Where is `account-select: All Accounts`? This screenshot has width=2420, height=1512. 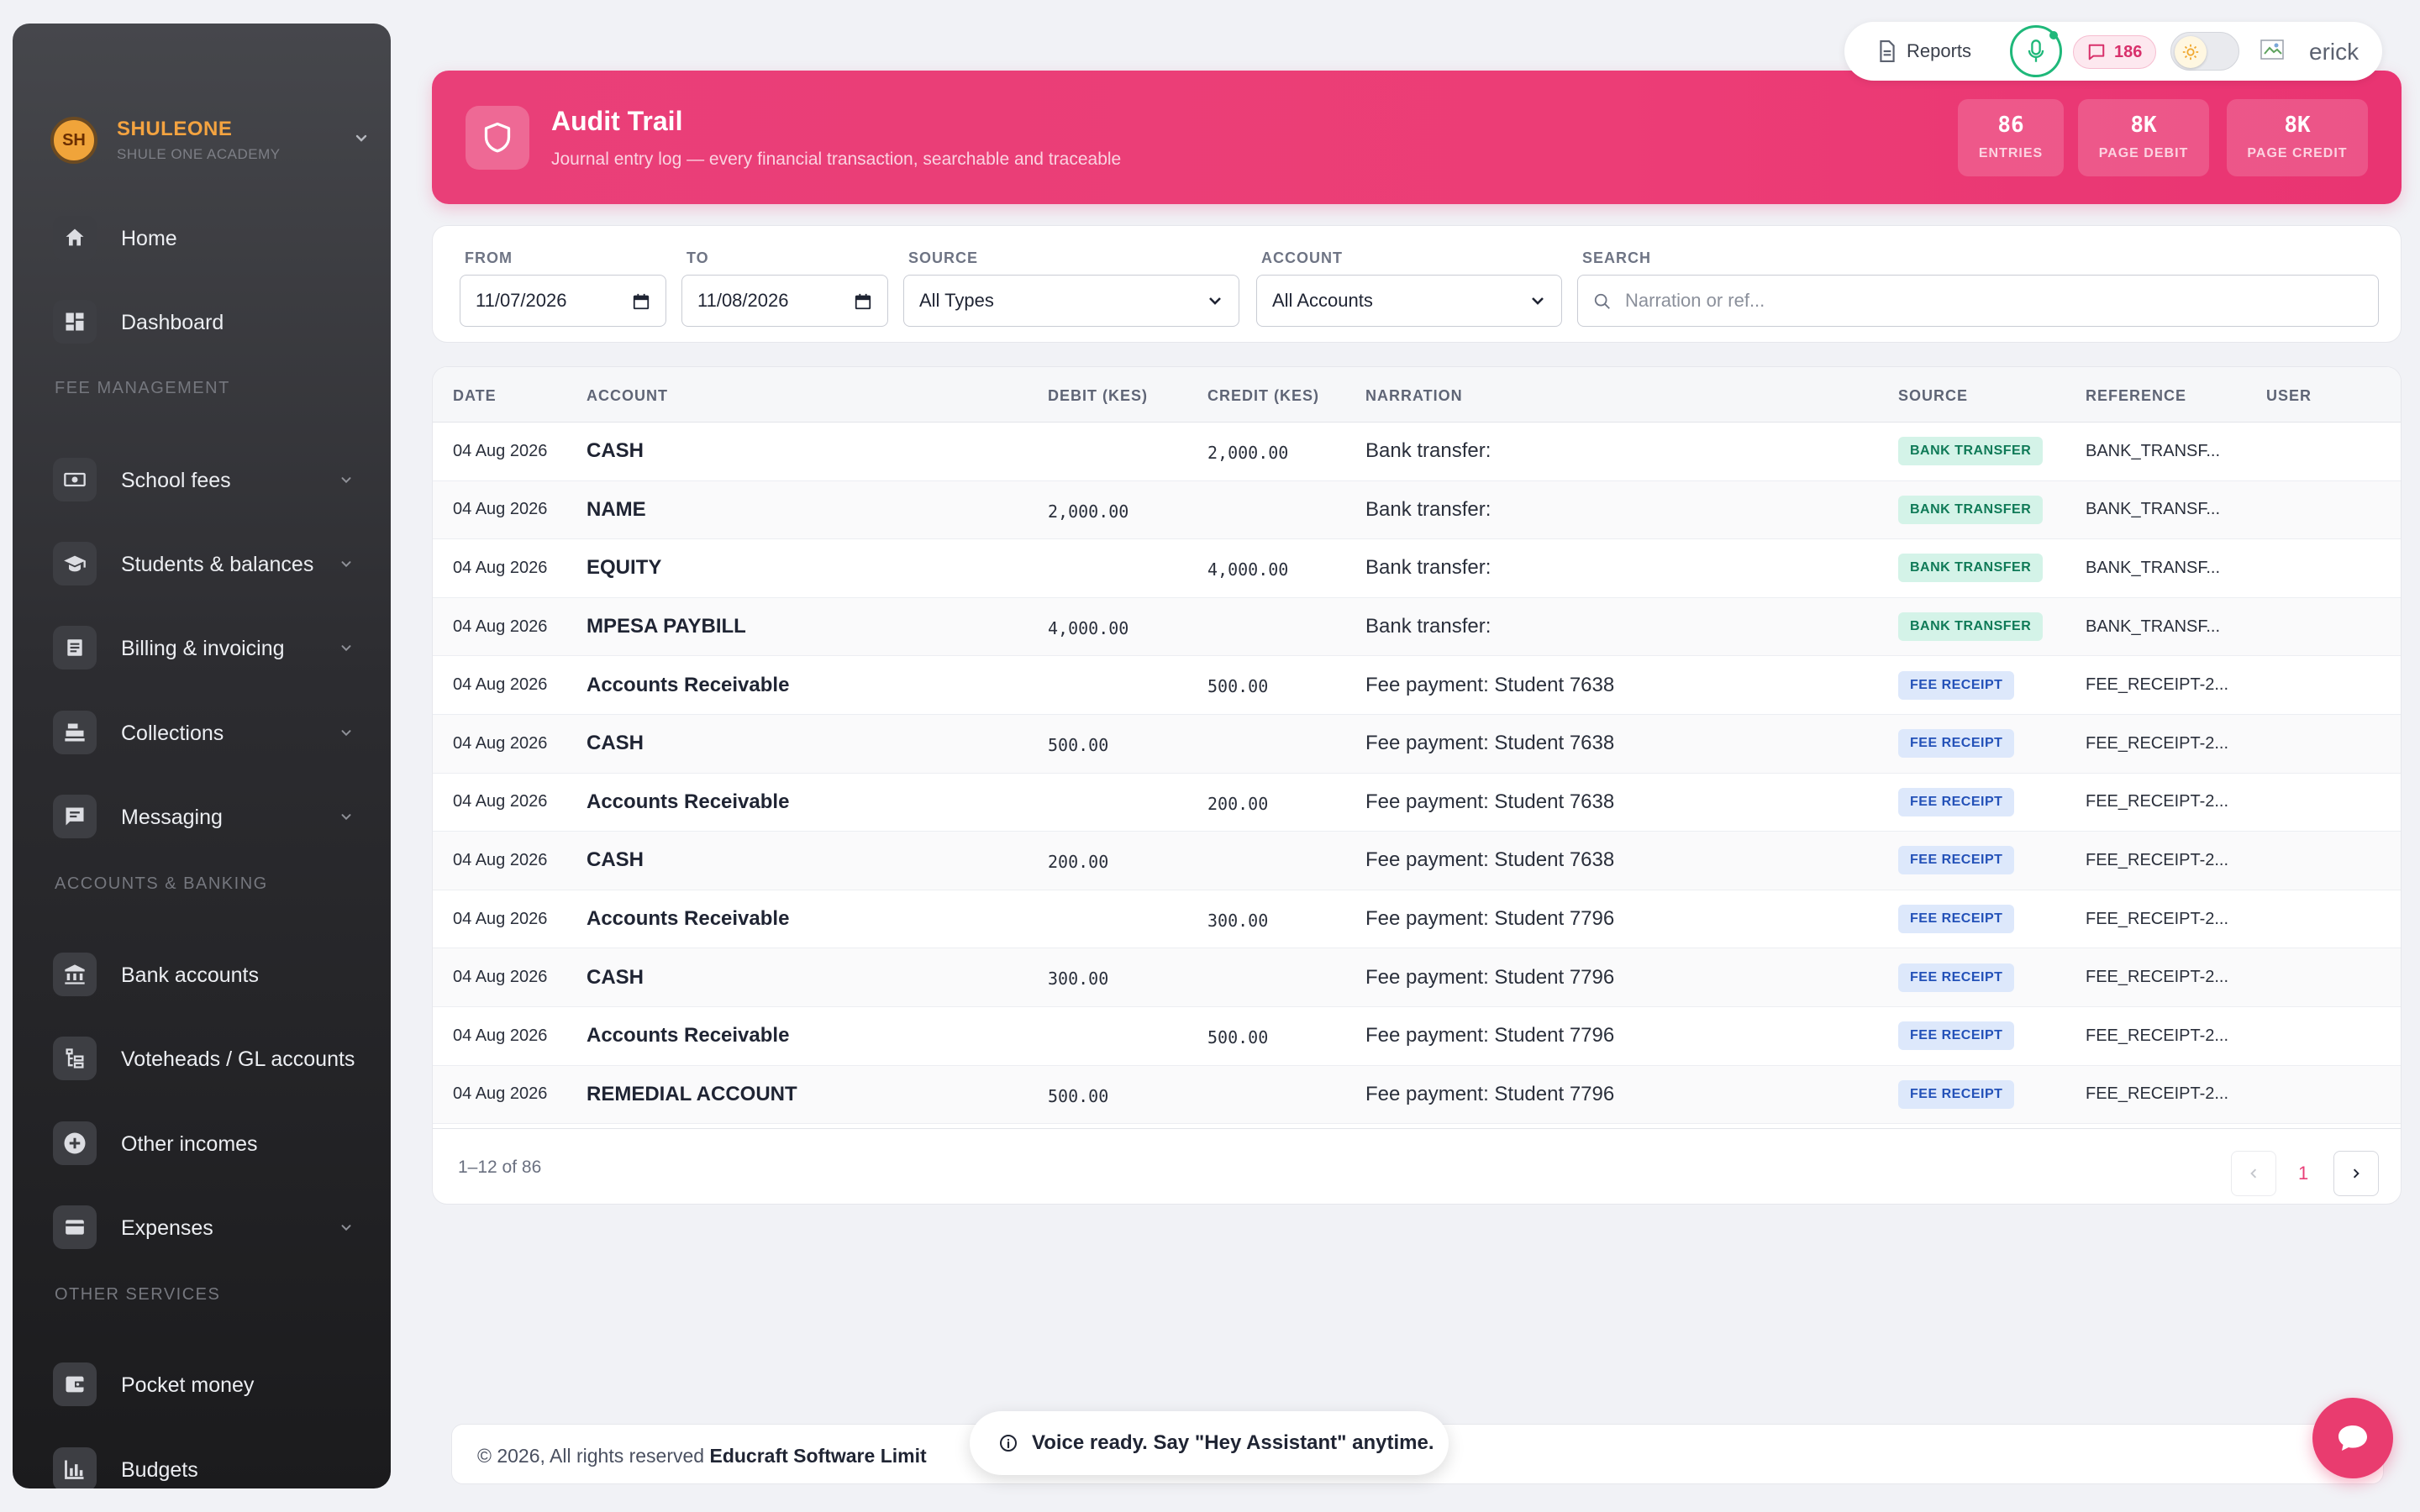 account-select: All Accounts is located at coordinates (1409, 301).